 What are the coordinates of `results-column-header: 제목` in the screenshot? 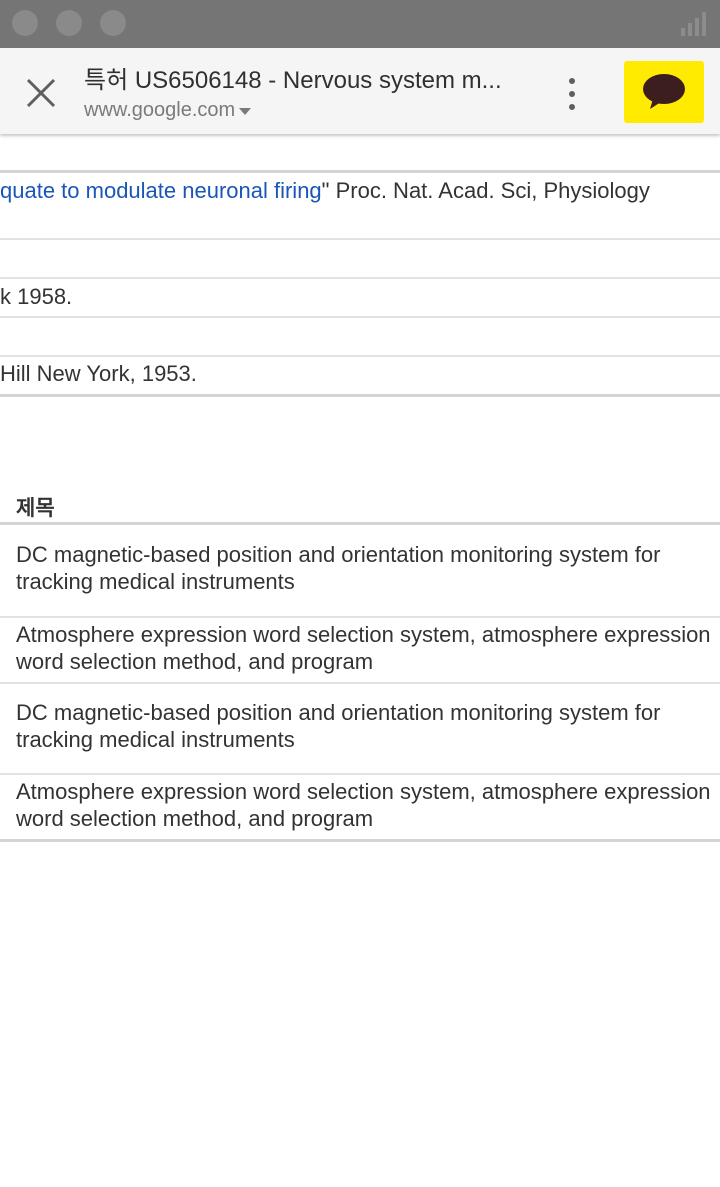 It's located at (35, 508).